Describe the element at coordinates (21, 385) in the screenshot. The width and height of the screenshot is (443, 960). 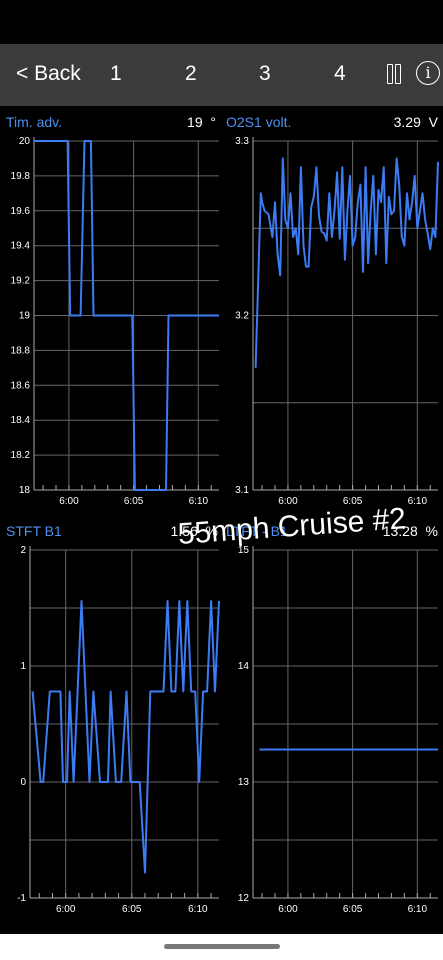
I see `y-tick-label: 18.6` at that location.